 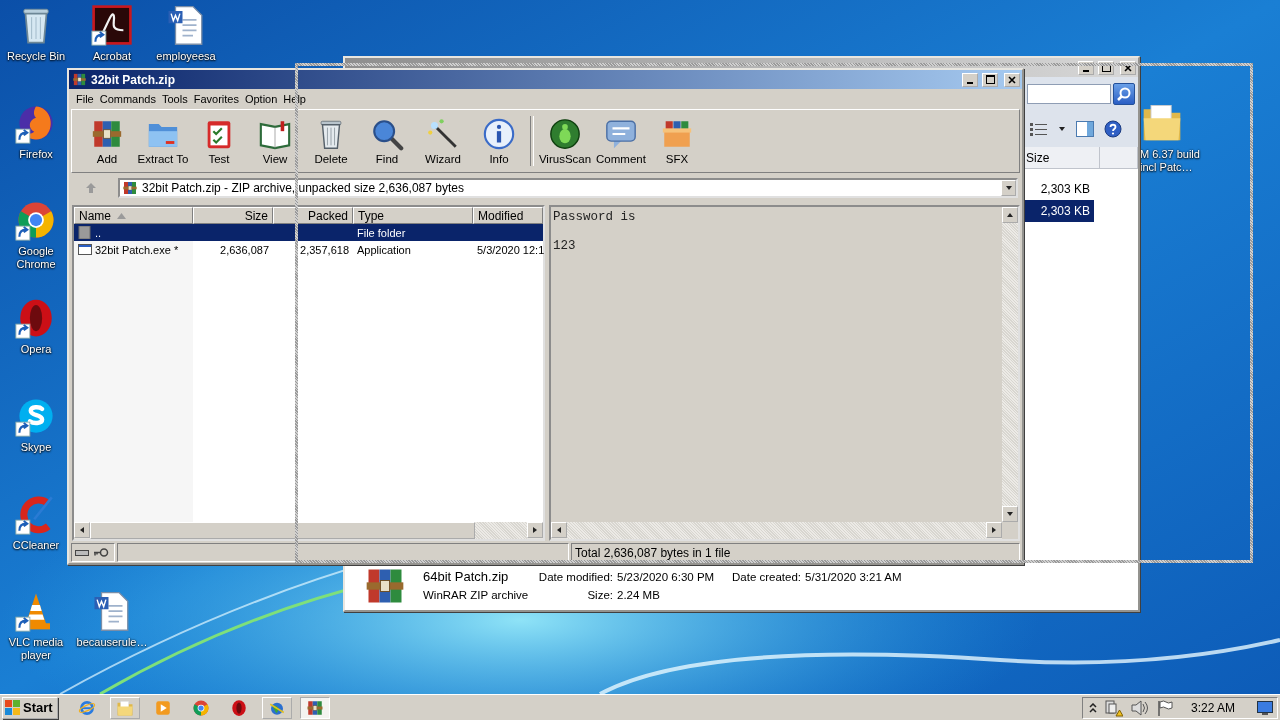 I want to click on start-button: Start, so click(x=30, y=707).